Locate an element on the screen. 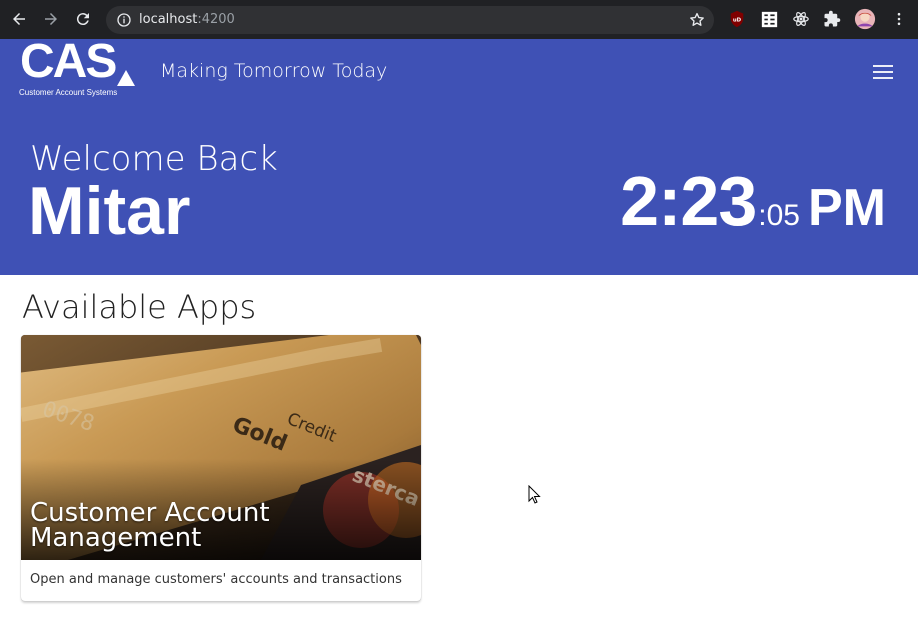 This screenshot has width=918, height=620. section-title: Available Apps is located at coordinates (139, 307).